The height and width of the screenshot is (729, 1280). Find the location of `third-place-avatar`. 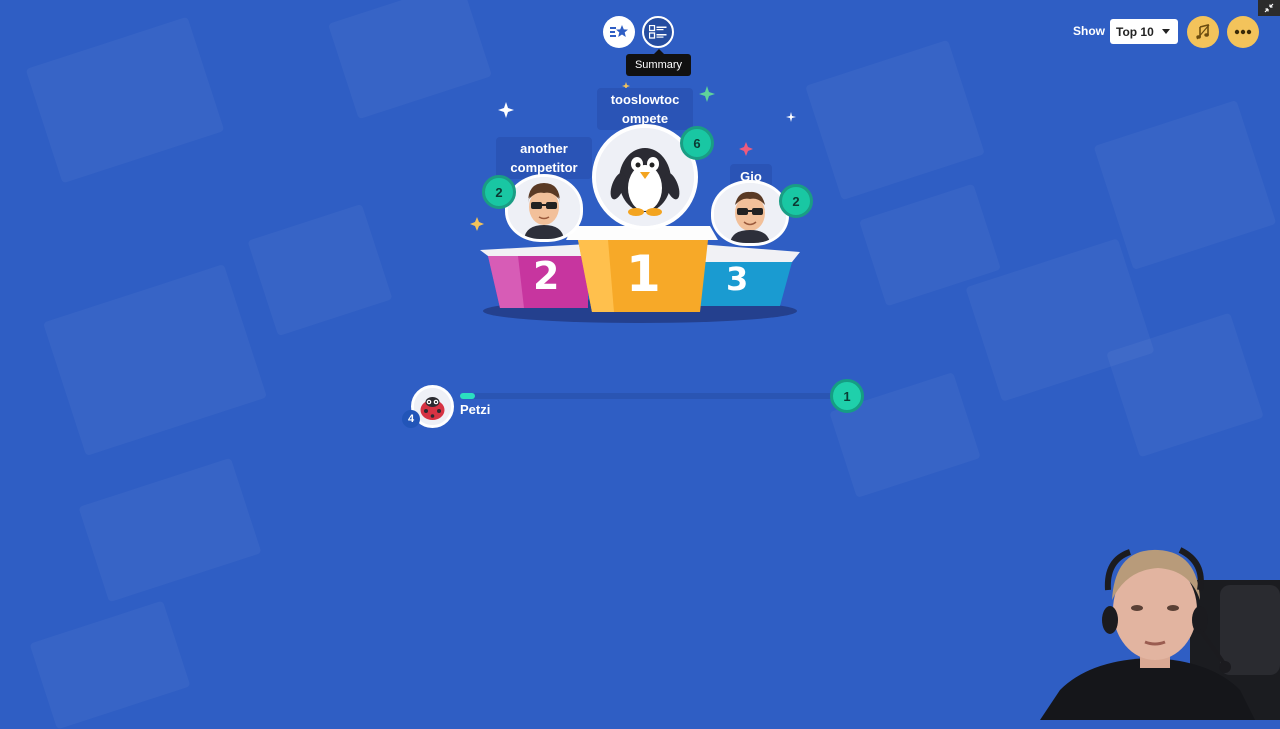

third-place-avatar is located at coordinates (750, 213).